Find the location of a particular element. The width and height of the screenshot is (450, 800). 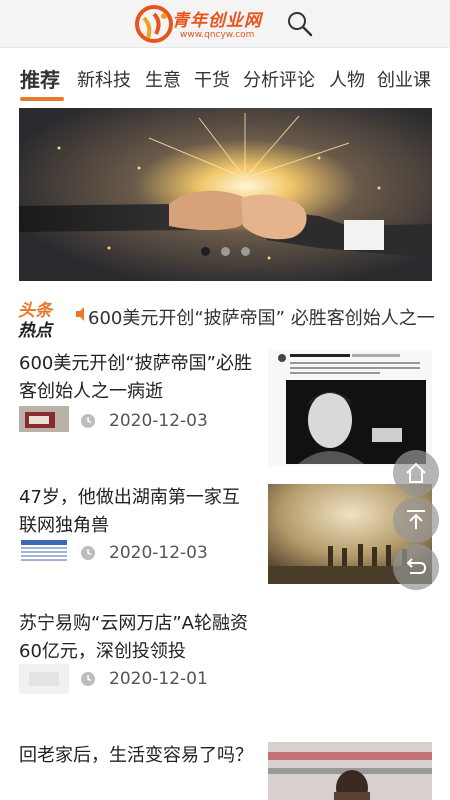

news-title: 600美元开创“披萨帝国”必胜客创始人之一病逝 is located at coordinates (136, 378).